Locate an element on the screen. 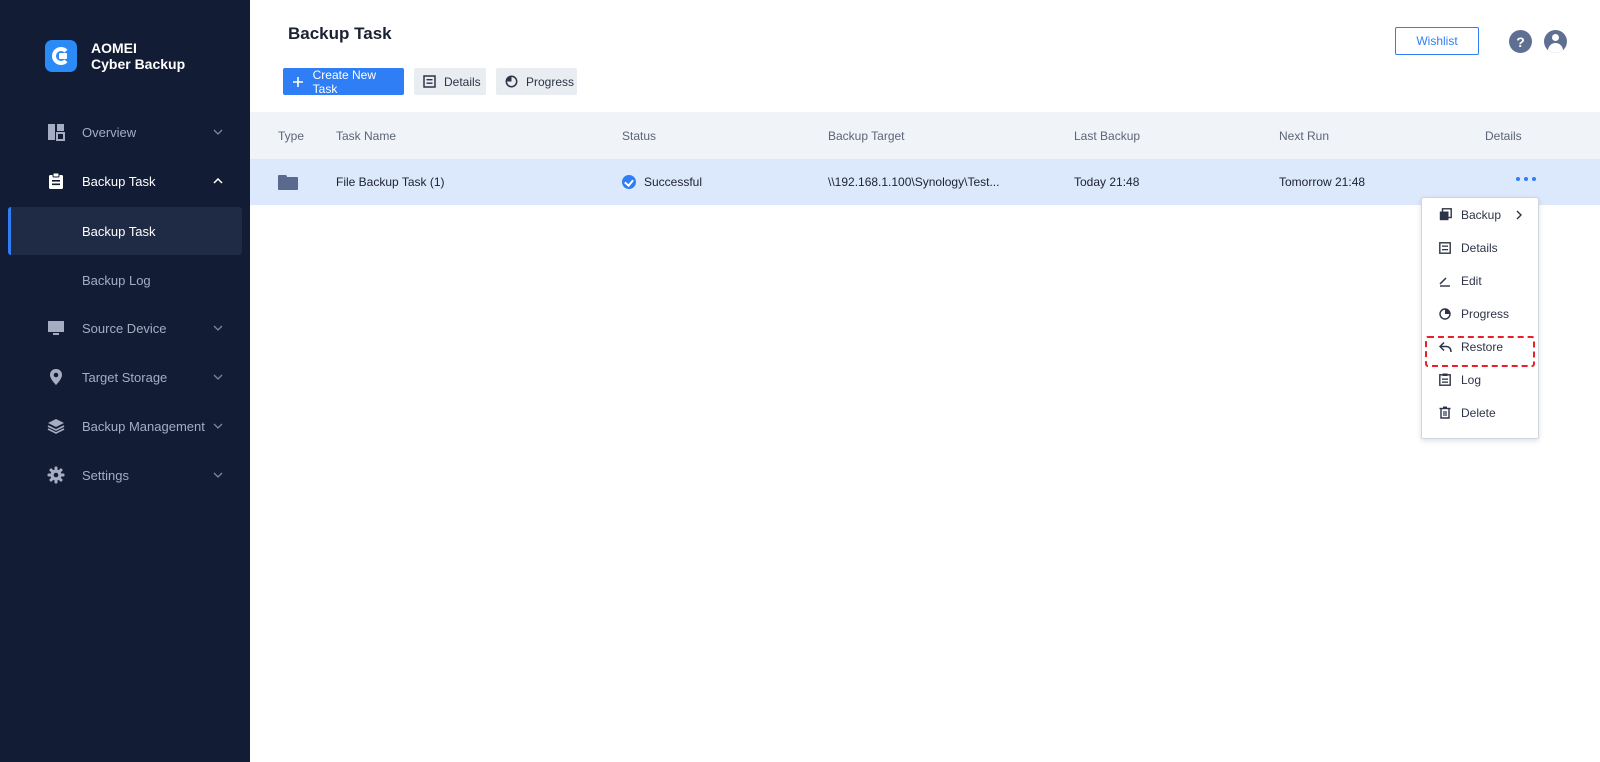 This screenshot has width=1600, height=762. menu-item-label: Edit is located at coordinates (1471, 280).